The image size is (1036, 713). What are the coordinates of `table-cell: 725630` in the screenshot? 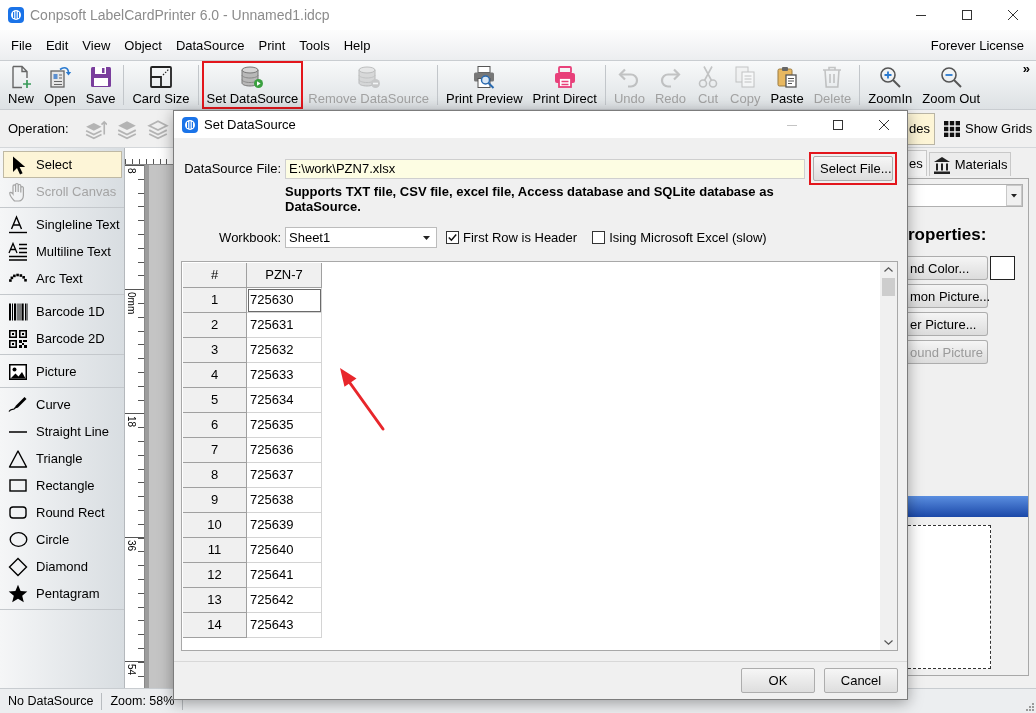 It's located at (284, 300).